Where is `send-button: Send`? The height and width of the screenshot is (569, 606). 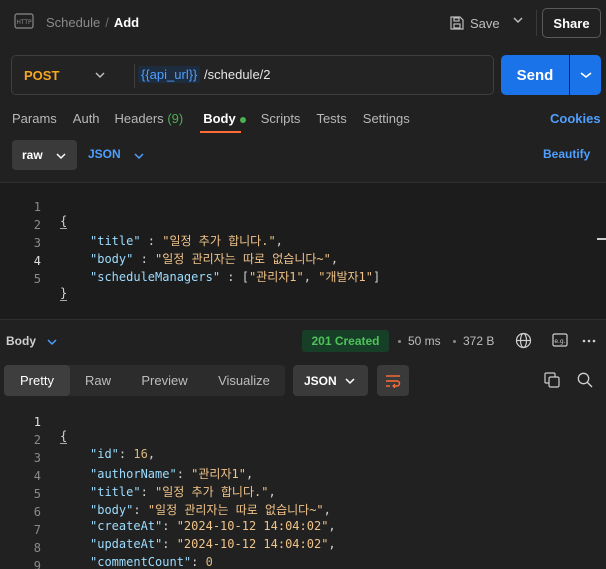
send-button: Send is located at coordinates (535, 75).